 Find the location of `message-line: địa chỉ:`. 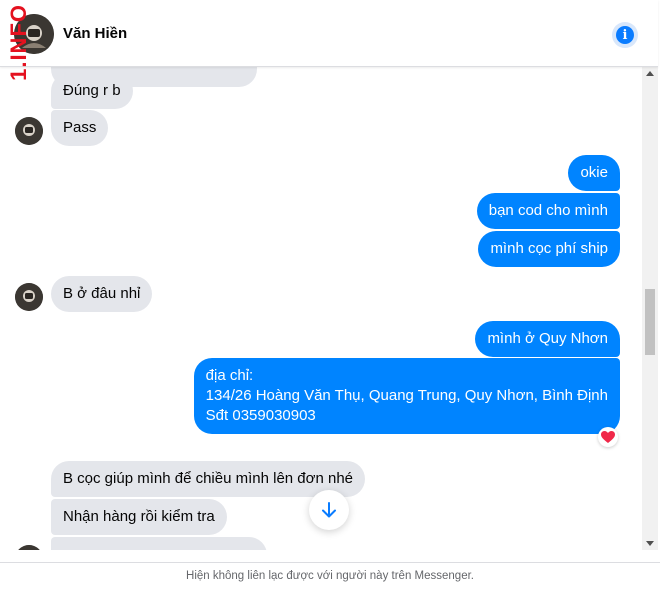

message-line: địa chỉ: is located at coordinates (229, 375).